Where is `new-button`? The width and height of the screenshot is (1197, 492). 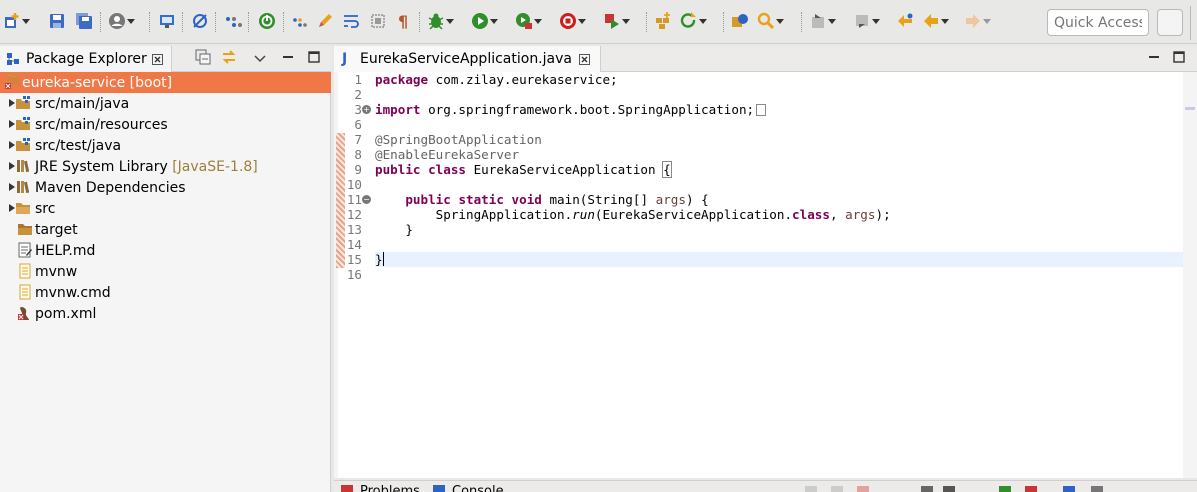
new-button is located at coordinates (17, 21).